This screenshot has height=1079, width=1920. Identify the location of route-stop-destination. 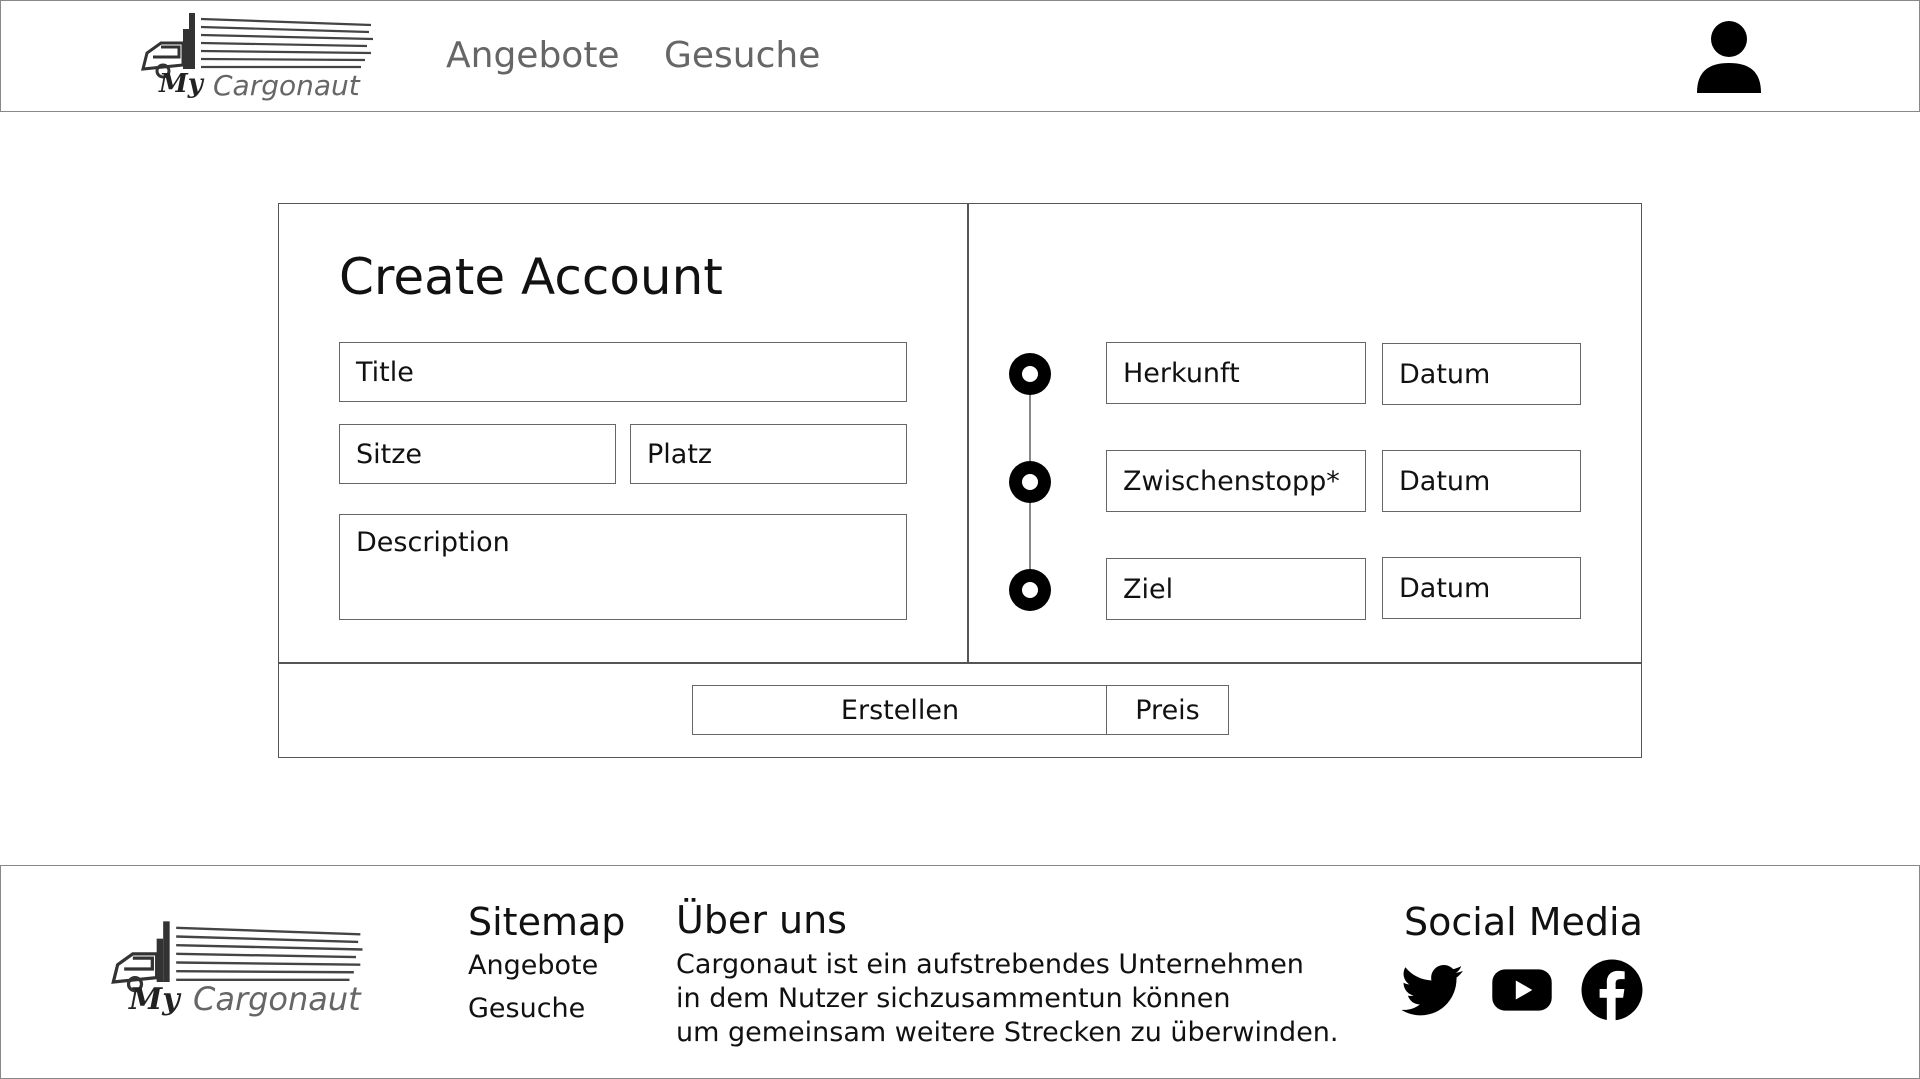
(1030, 590).